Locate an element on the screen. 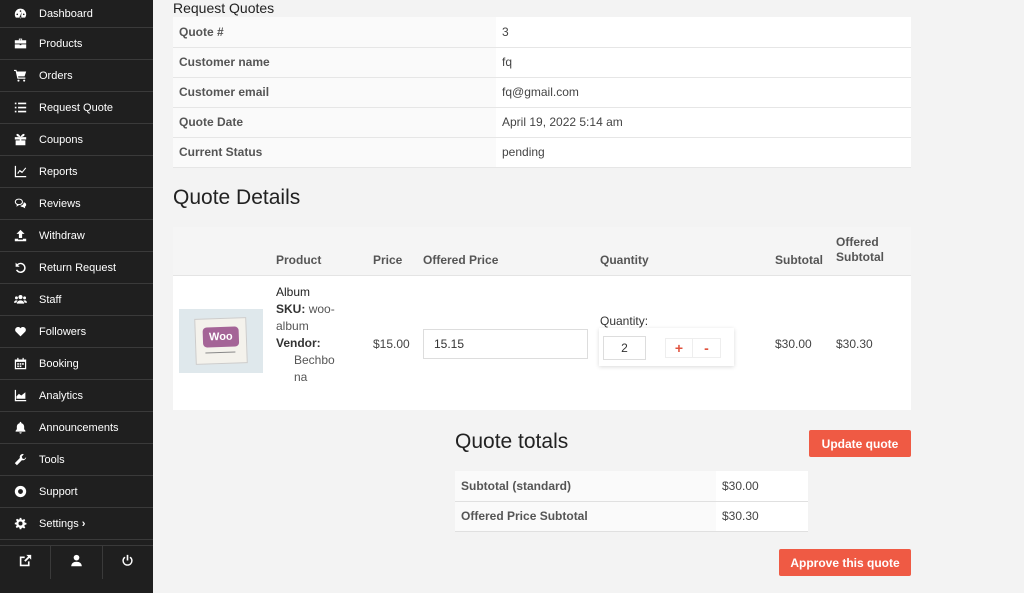 This screenshot has width=1024, height=593. update-quote-button: Update quote is located at coordinates (860, 443).